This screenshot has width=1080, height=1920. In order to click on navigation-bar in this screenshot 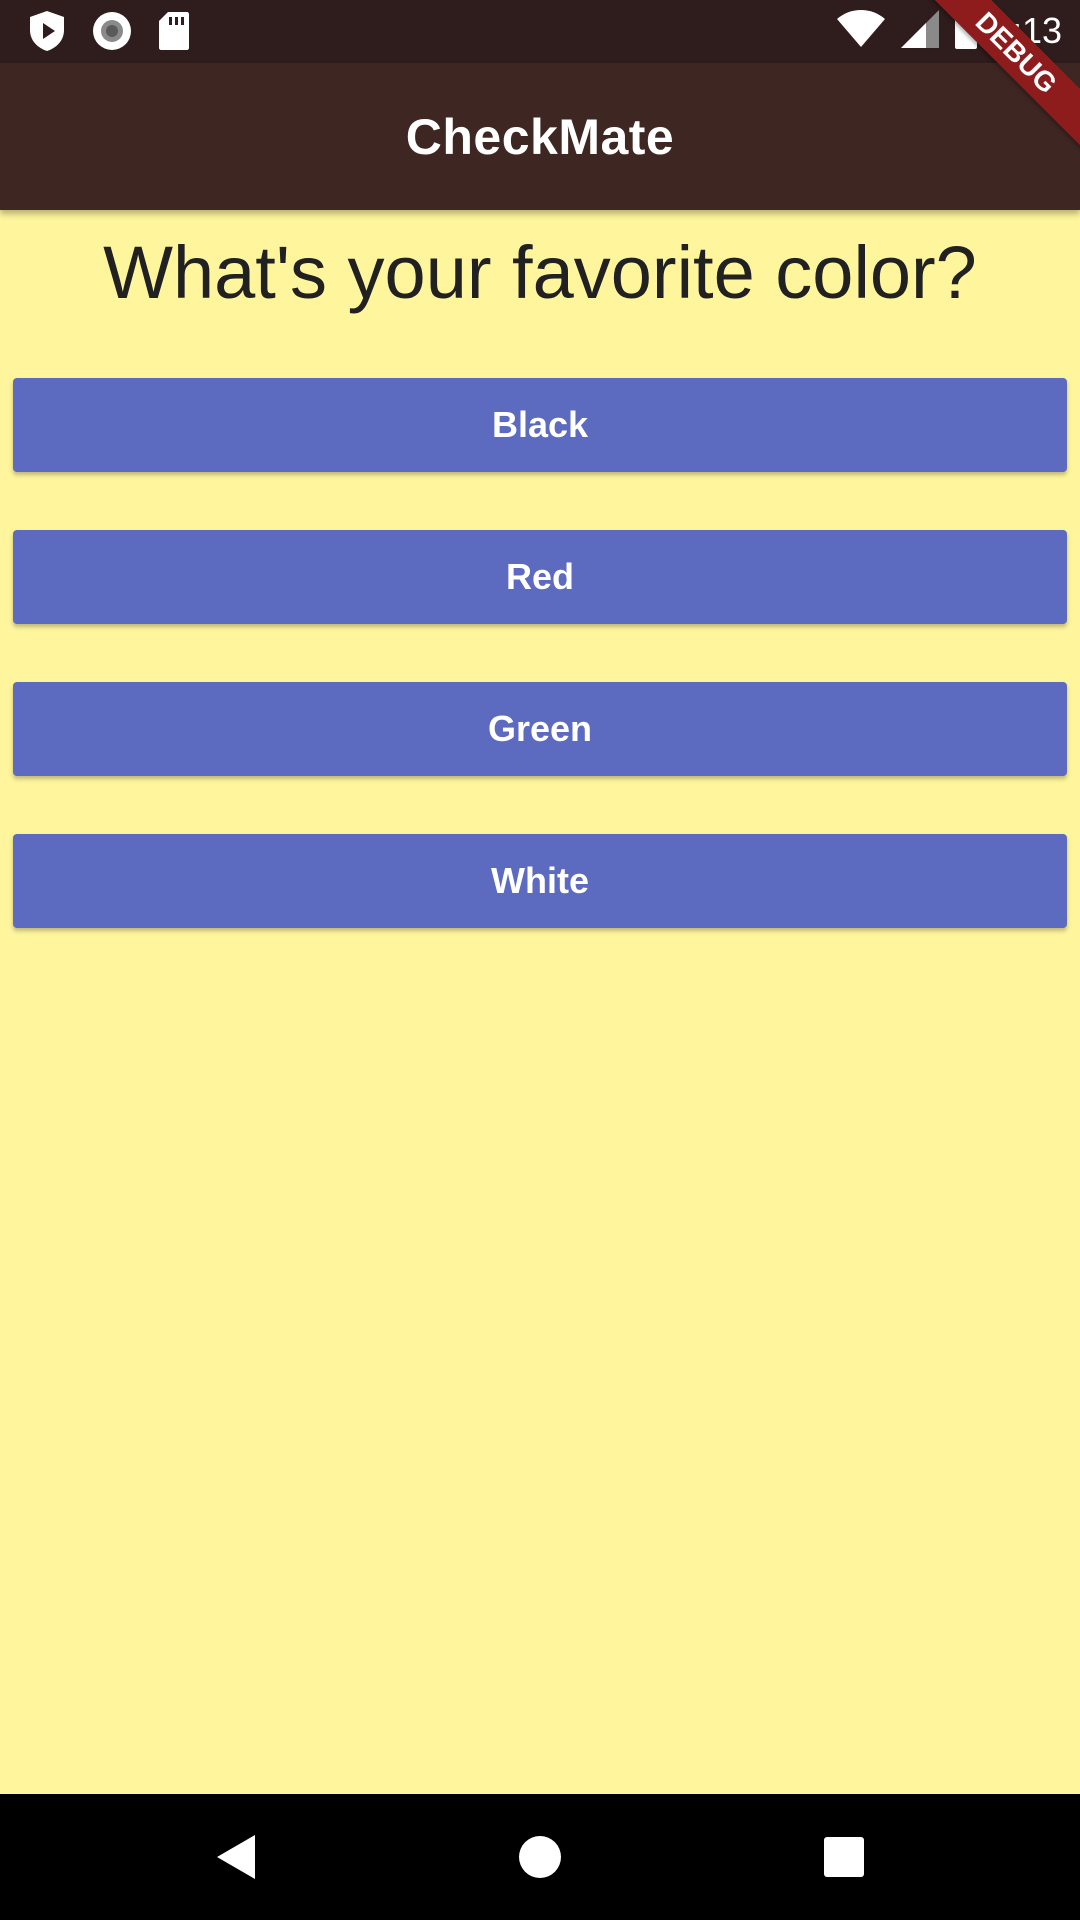, I will do `click(540, 1857)`.